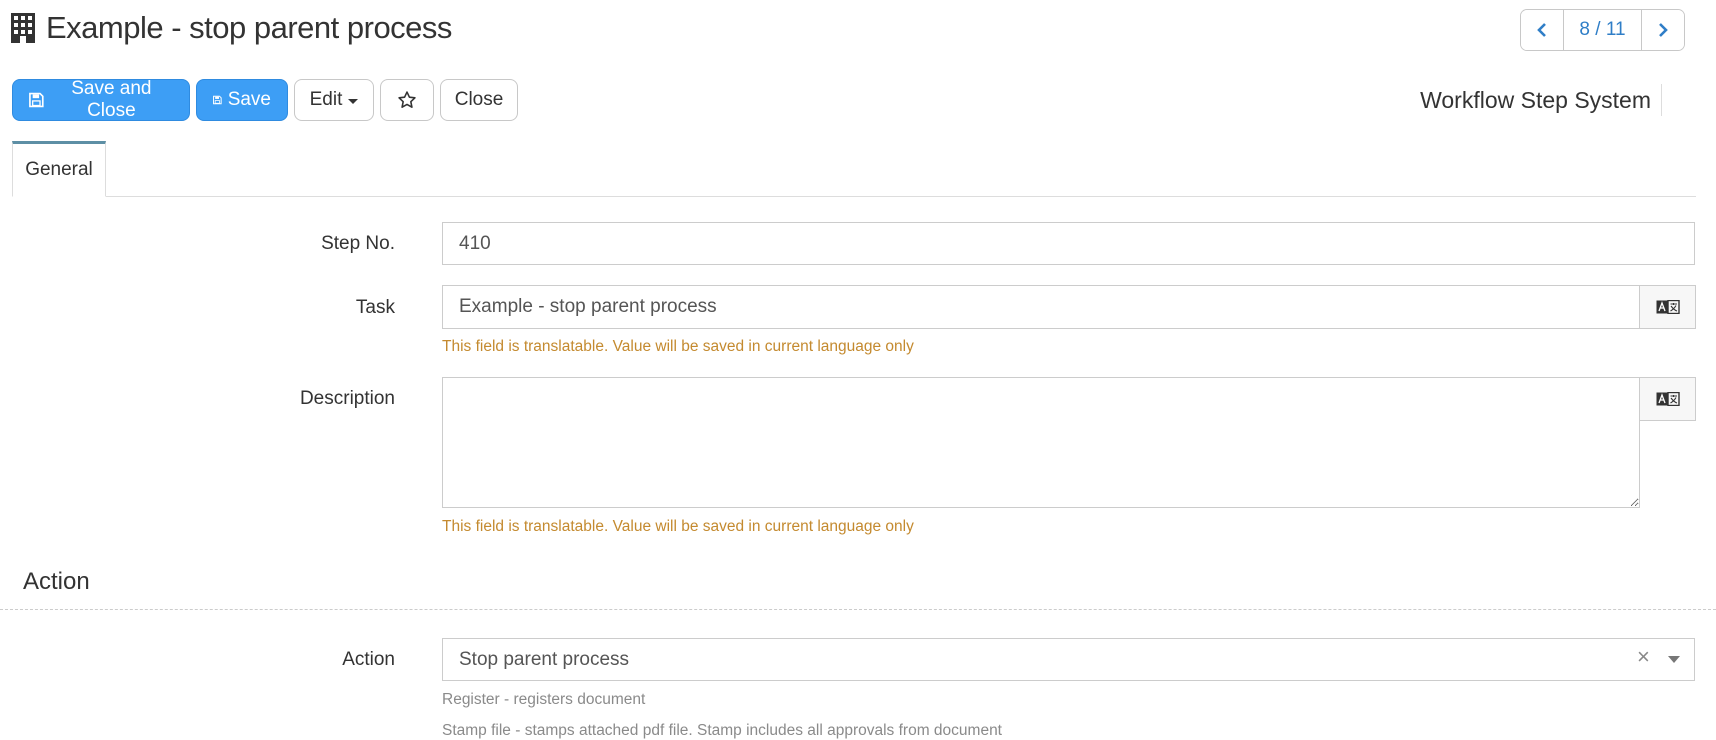  What do you see at coordinates (326, 99) in the screenshot?
I see `edit-label: Edit` at bounding box center [326, 99].